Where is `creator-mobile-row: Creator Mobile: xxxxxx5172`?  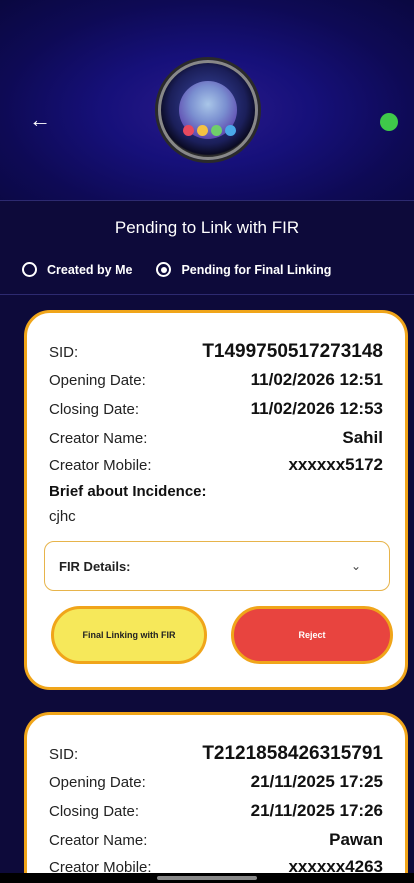
creator-mobile-row: Creator Mobile: xxxxxx5172 is located at coordinates (216, 465).